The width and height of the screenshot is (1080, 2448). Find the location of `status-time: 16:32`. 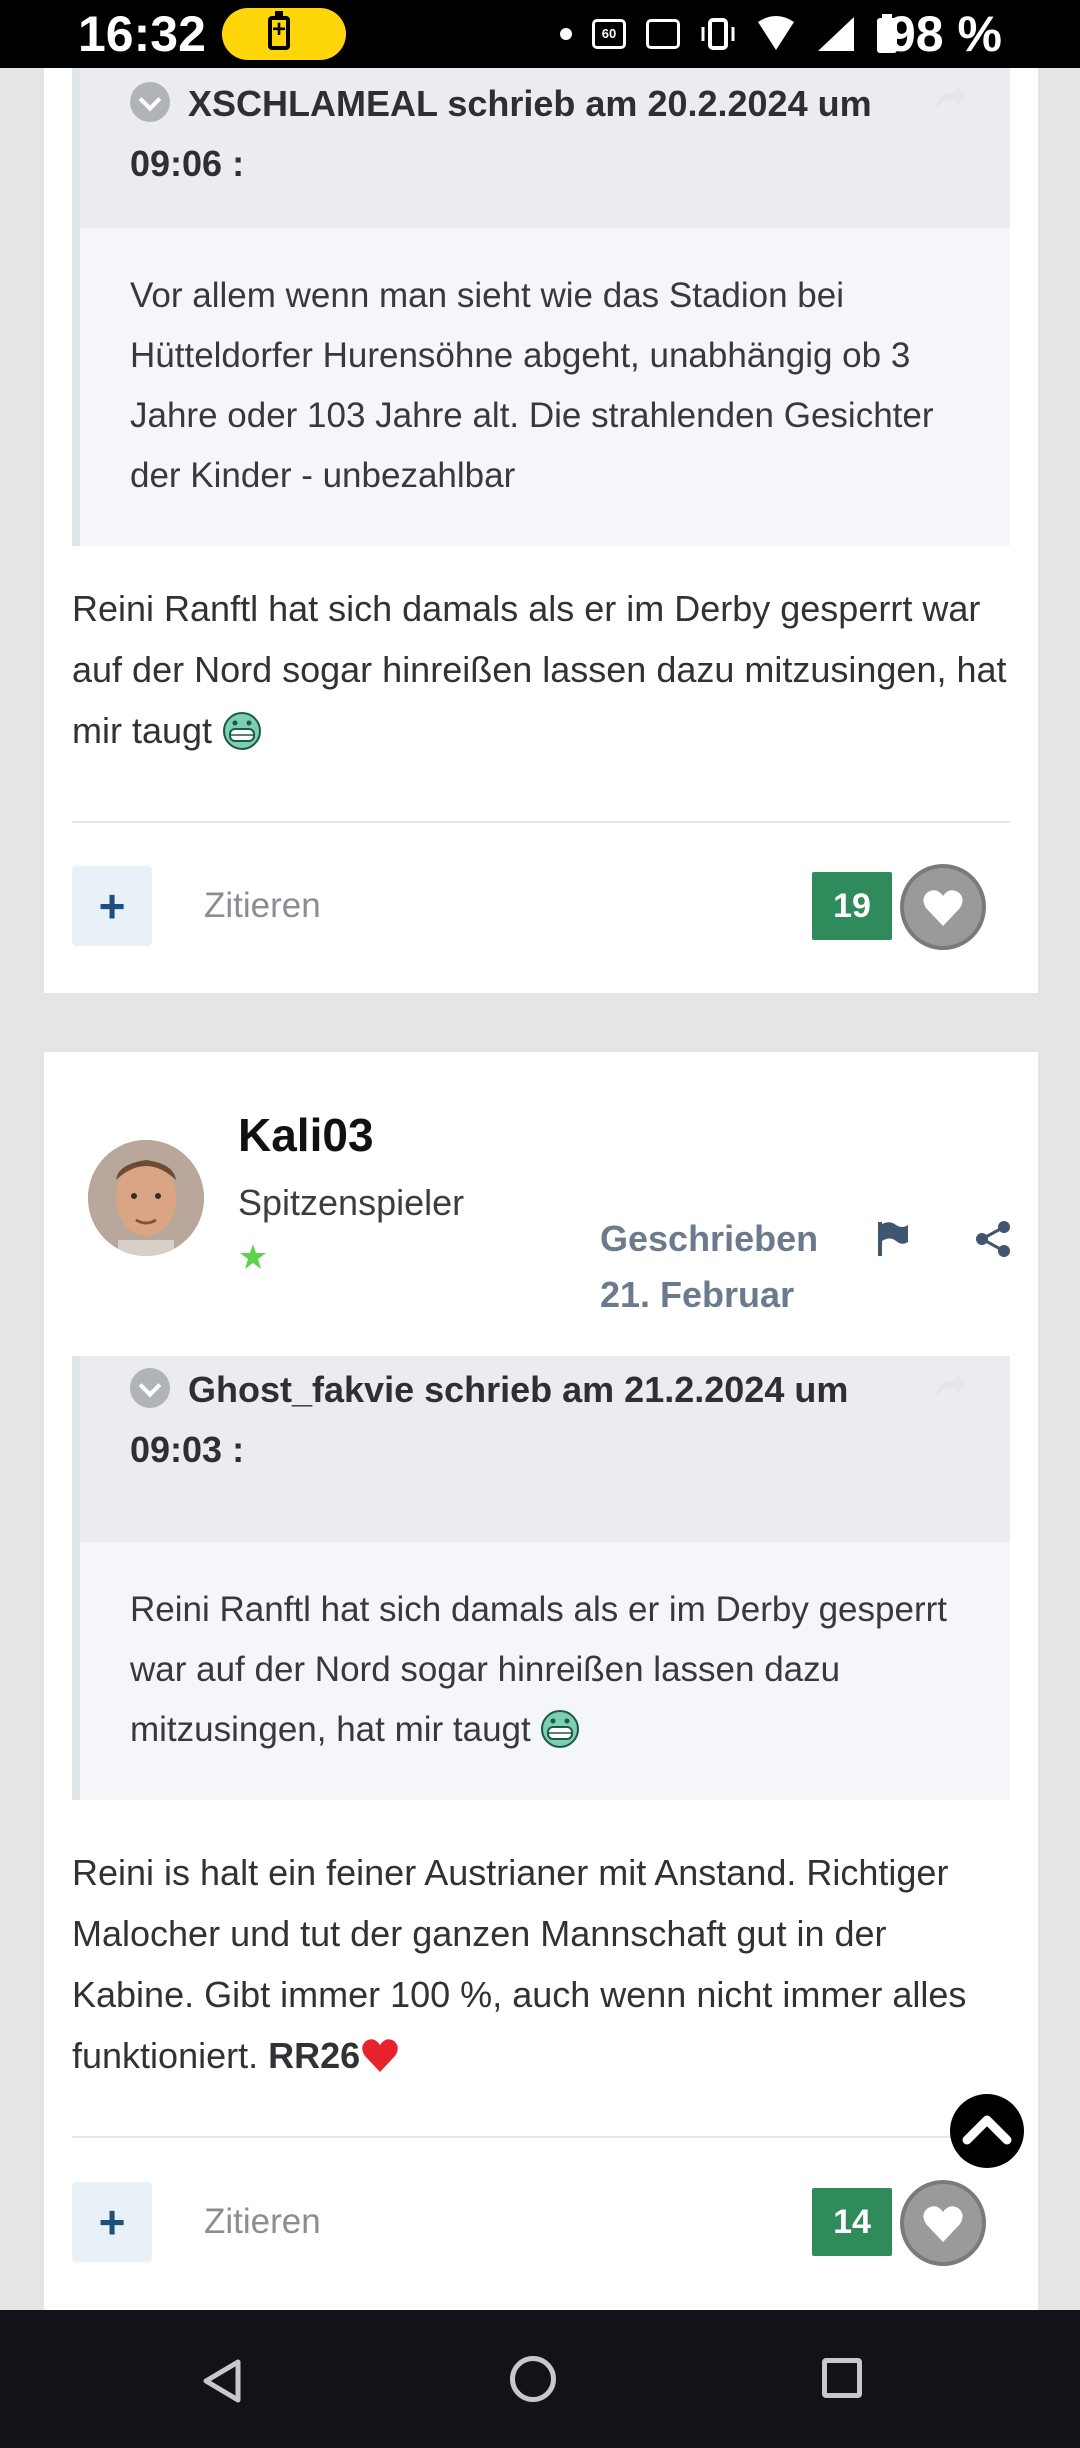

status-time: 16:32 is located at coordinates (142, 34).